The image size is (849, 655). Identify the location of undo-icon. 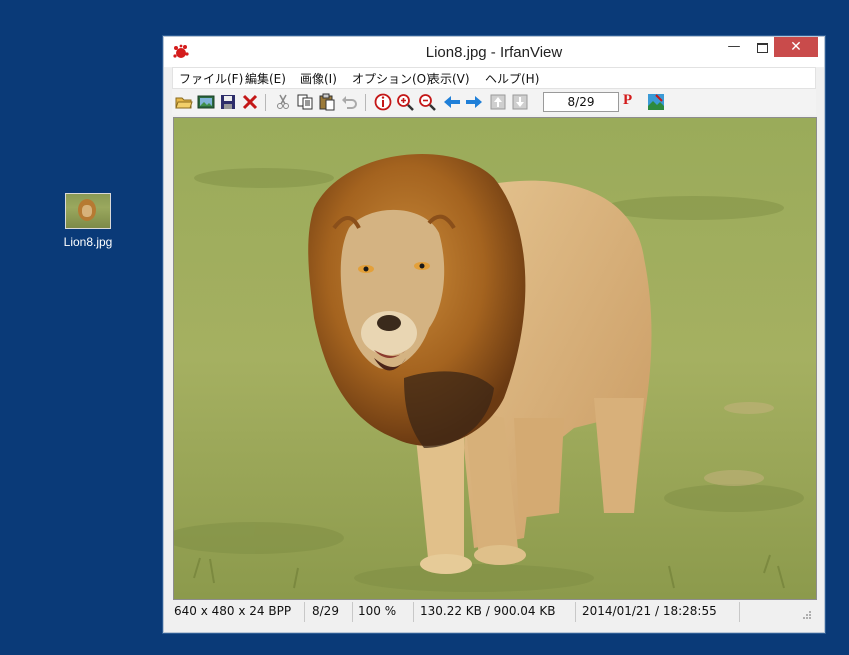
(349, 102).